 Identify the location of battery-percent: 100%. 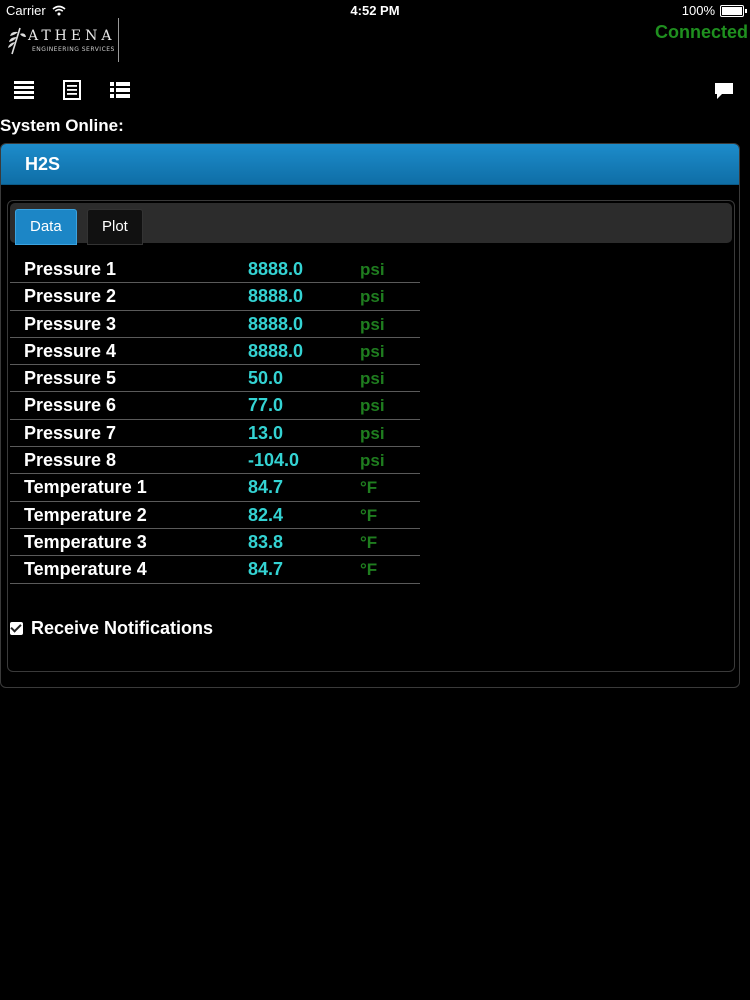
(698, 10).